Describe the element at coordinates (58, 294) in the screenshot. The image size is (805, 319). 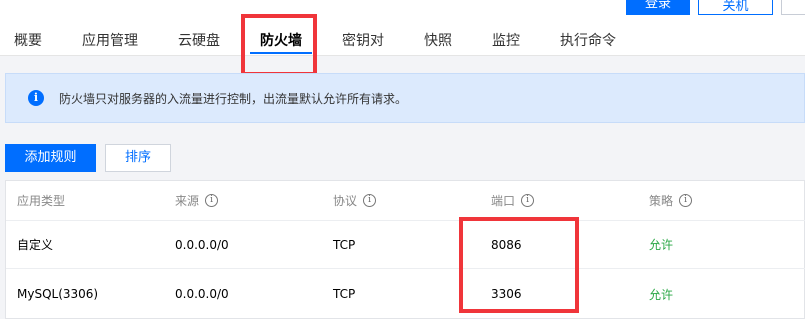
I see `cell-app-type: MySQL(3306)` at that location.